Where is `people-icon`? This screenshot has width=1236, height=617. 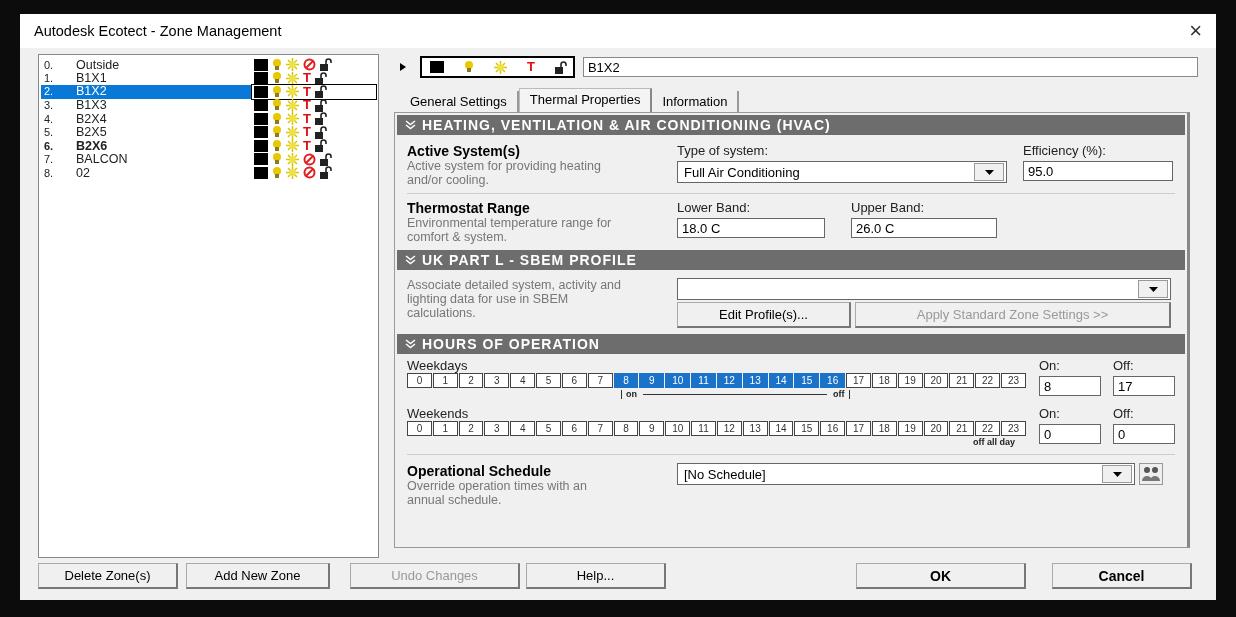
people-icon is located at coordinates (1151, 474).